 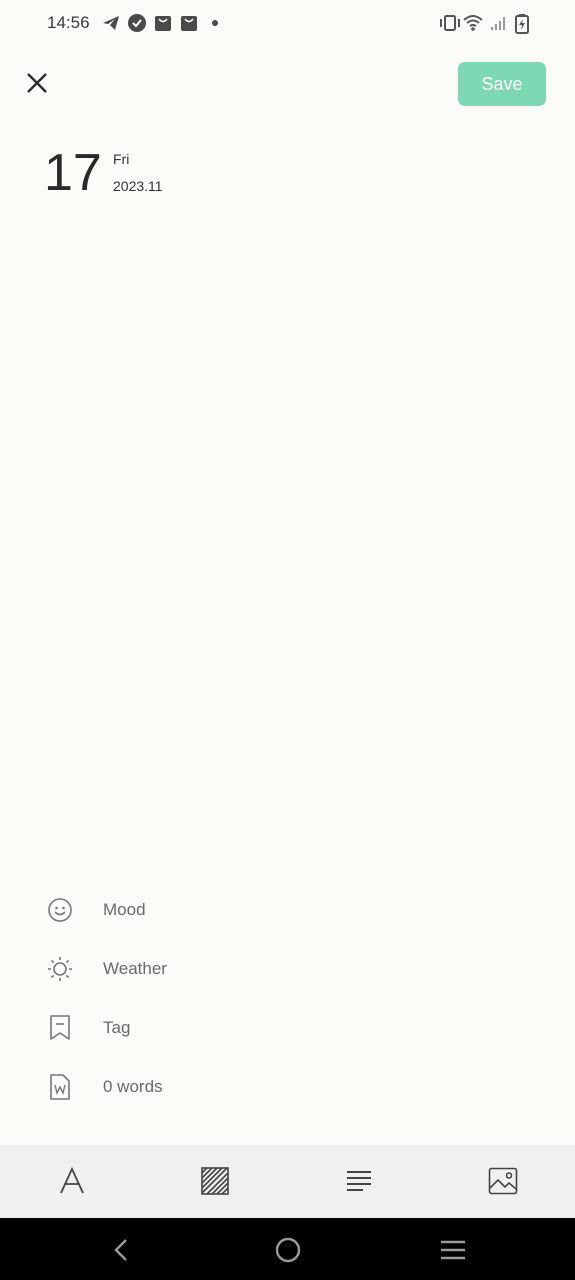 I want to click on check-badge-icon, so click(x=137, y=23).